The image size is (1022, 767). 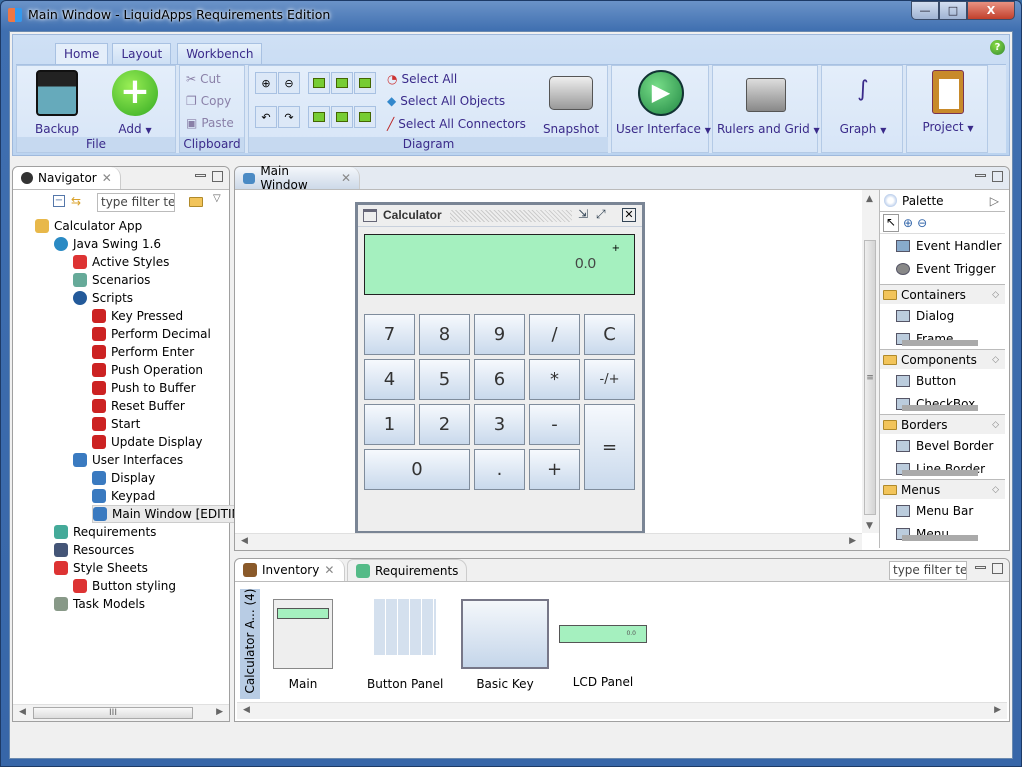 What do you see at coordinates (121, 712) in the screenshot?
I see `navigator-horizontal-scrollbar: ◀ III ▶` at bounding box center [121, 712].